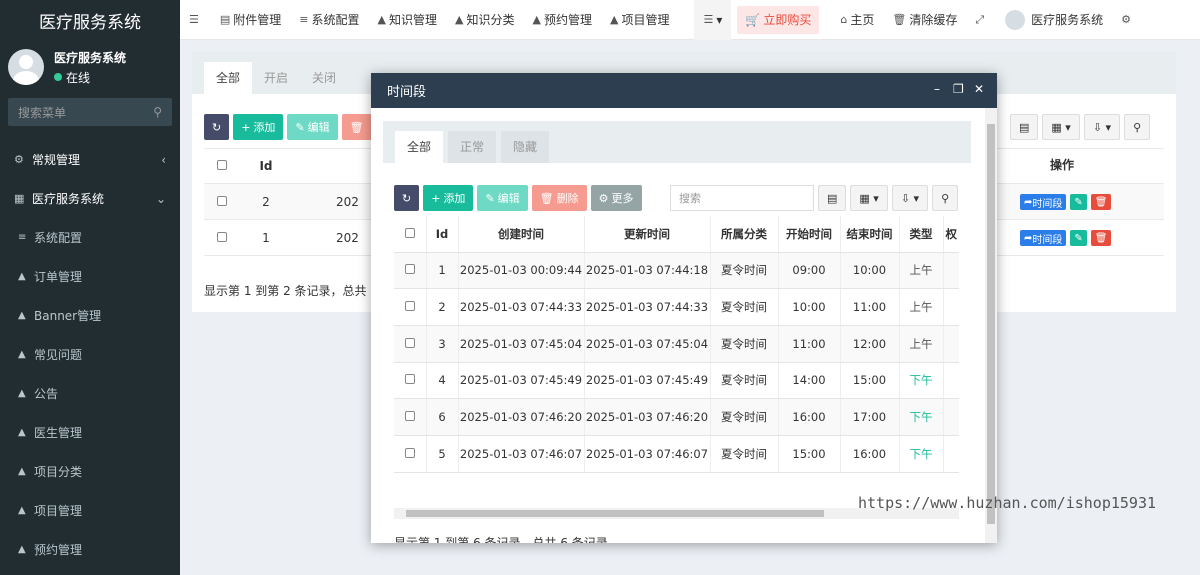 The height and width of the screenshot is (575, 1200). I want to click on column-header-start: 开始时间, so click(809, 234).